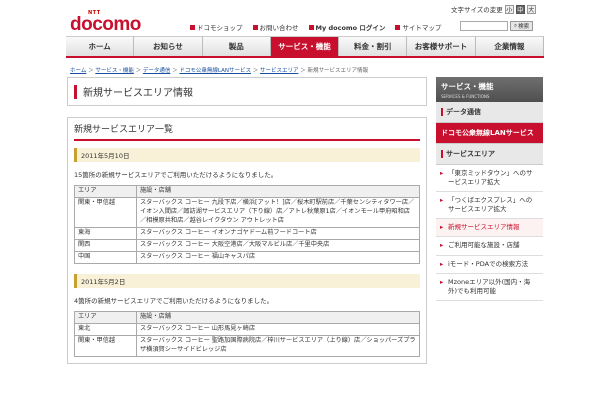 The image size is (610, 400). I want to click on sidebar-item-area: サービスエリア, so click(489, 154).